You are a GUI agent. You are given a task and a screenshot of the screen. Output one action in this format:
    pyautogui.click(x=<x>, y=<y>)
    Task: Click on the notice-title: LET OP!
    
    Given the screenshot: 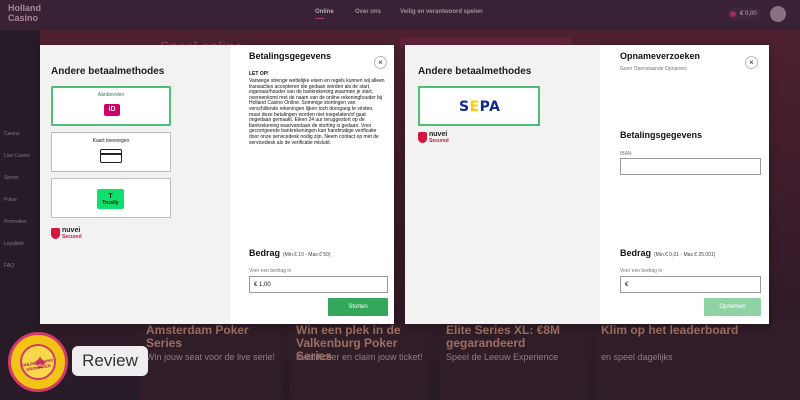 What is the action you would take?
    pyautogui.click(x=259, y=74)
    